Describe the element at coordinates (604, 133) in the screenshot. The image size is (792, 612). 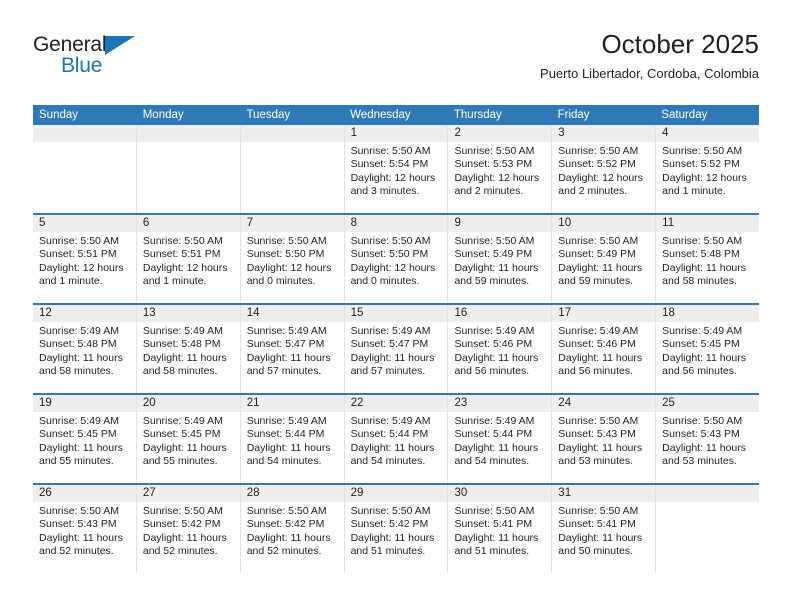
I see `day-number: 3` at that location.